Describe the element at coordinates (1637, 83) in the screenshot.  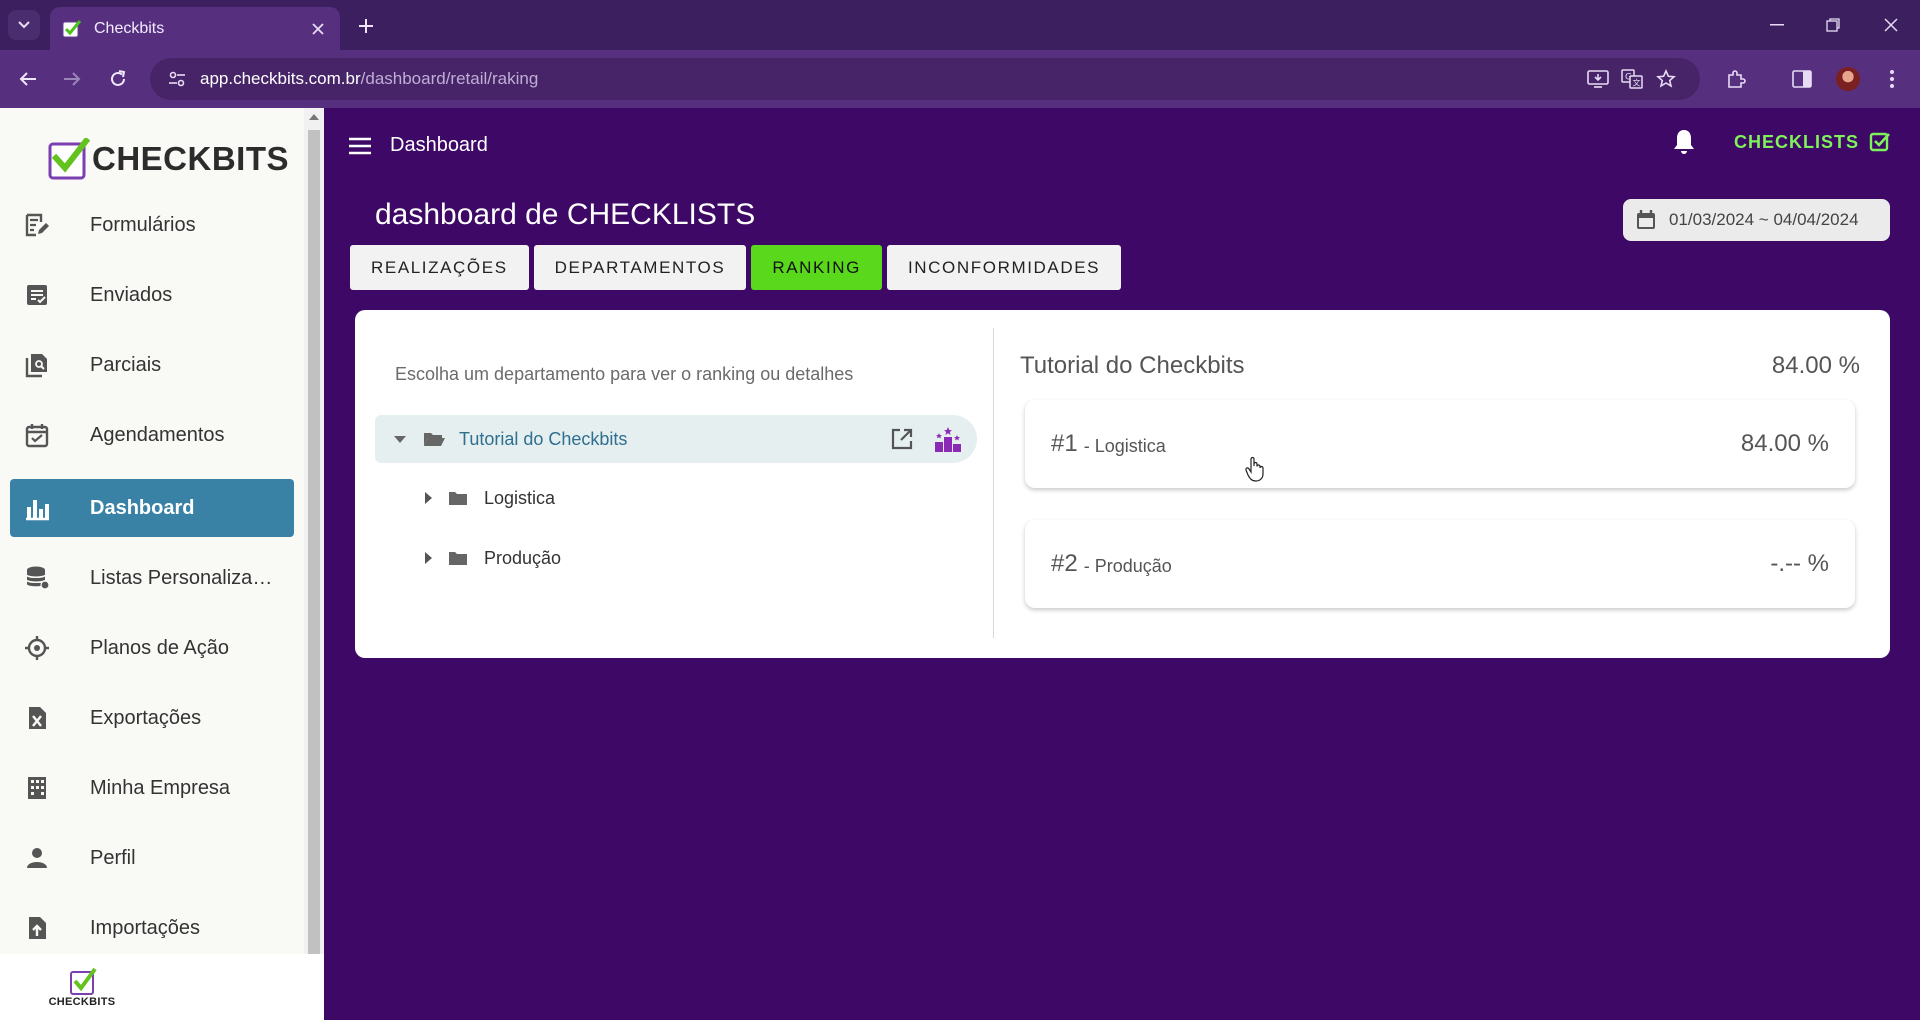
I see `svg-text: 文` at that location.